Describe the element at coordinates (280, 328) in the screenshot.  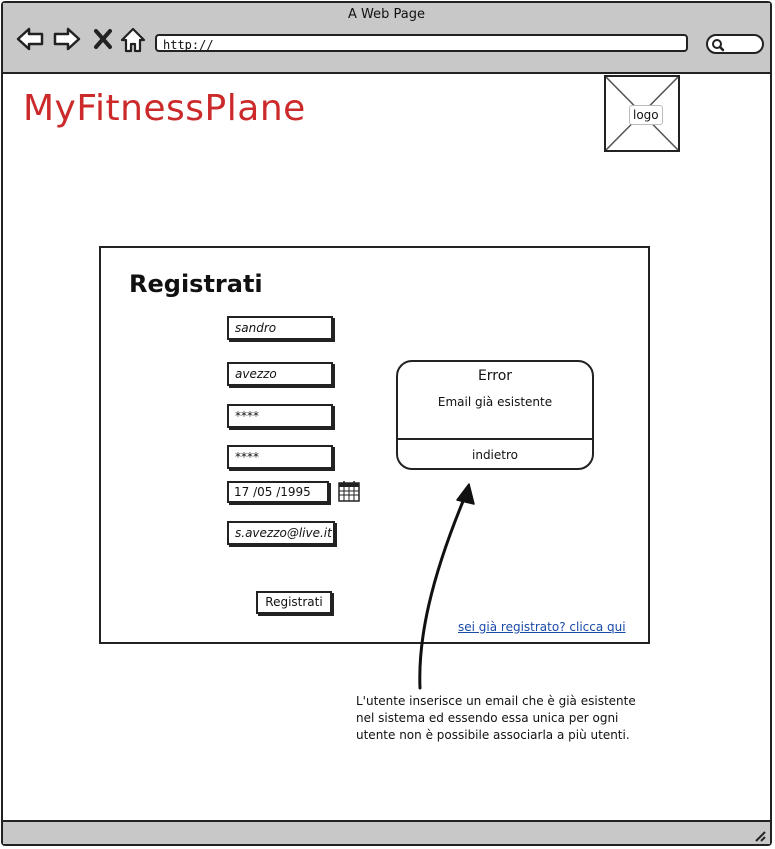
I see `first-name-field: sandro` at that location.